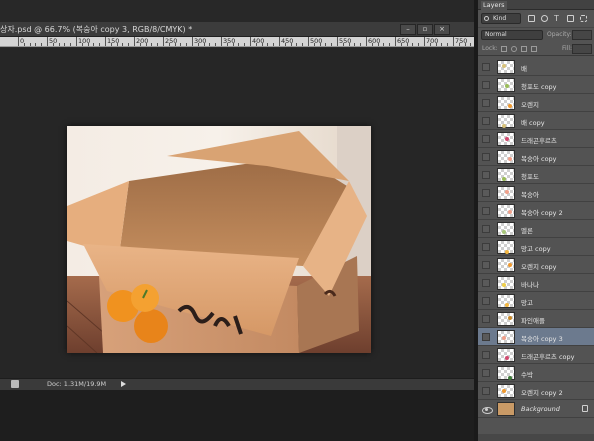 Image resolution: width=594 pixels, height=441 pixels. I want to click on layer-name: 복숭아 copy 3, so click(542, 338).